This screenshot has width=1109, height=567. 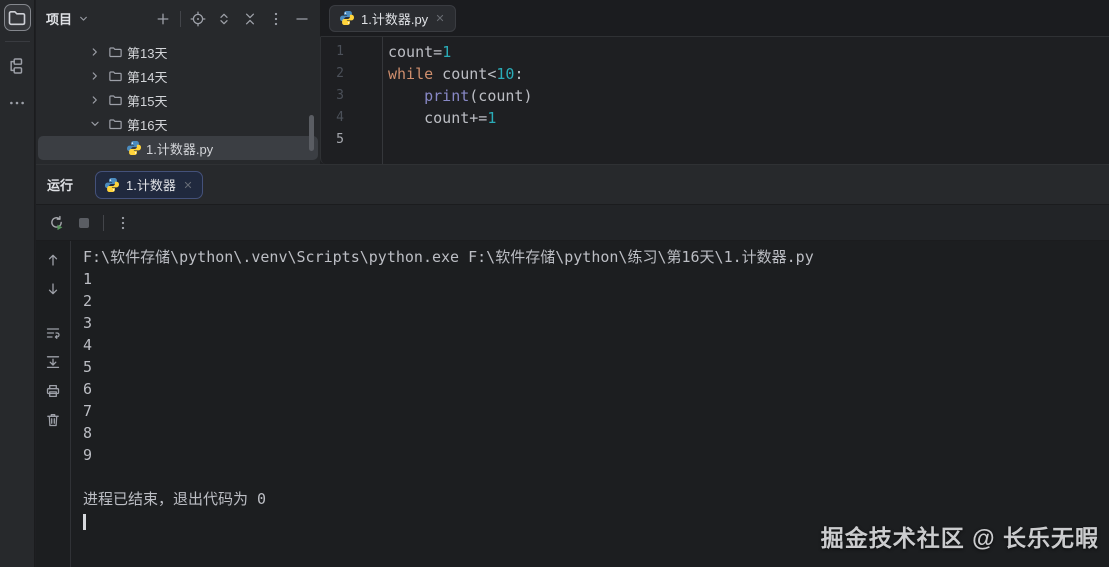 I want to click on console-output-line: 9, so click(x=88, y=455).